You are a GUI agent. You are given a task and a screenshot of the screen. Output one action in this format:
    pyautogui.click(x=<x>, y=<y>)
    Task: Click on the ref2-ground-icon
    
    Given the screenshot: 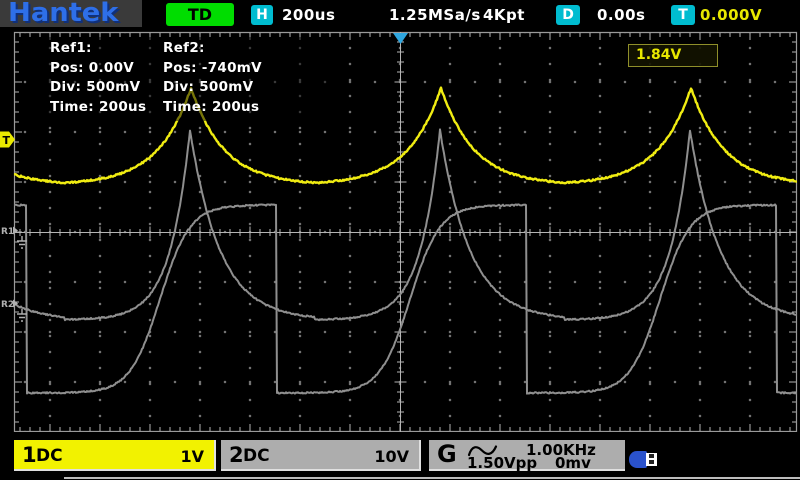 What is the action you would take?
    pyautogui.click(x=22, y=315)
    